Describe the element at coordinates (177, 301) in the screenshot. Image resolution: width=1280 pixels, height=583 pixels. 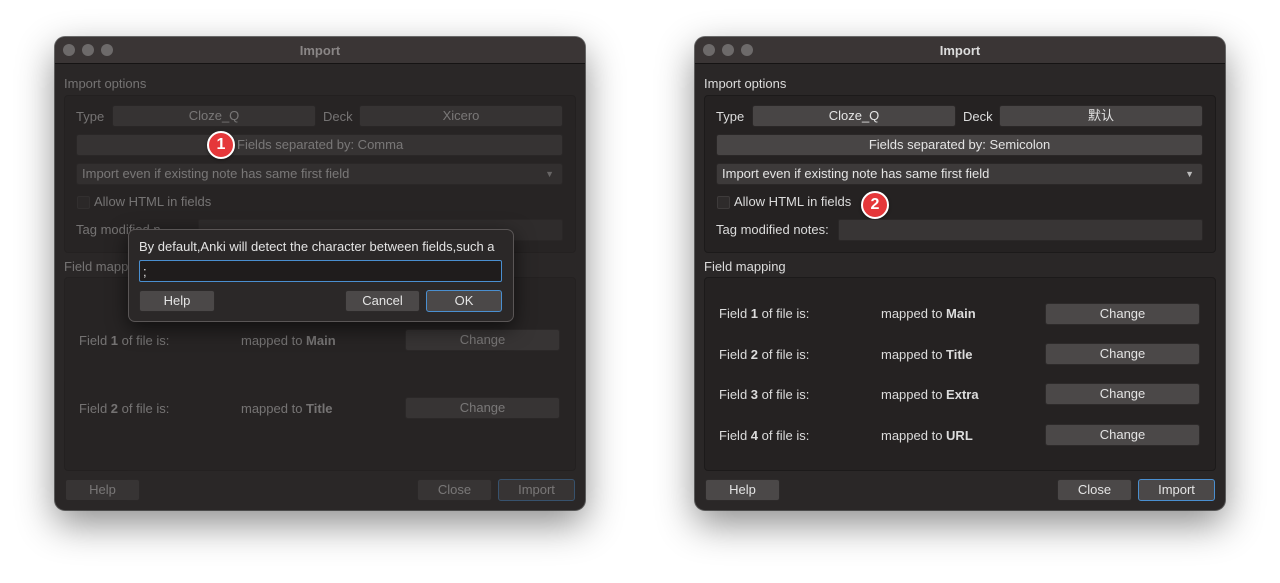
I see `dialog-help-button: Help` at that location.